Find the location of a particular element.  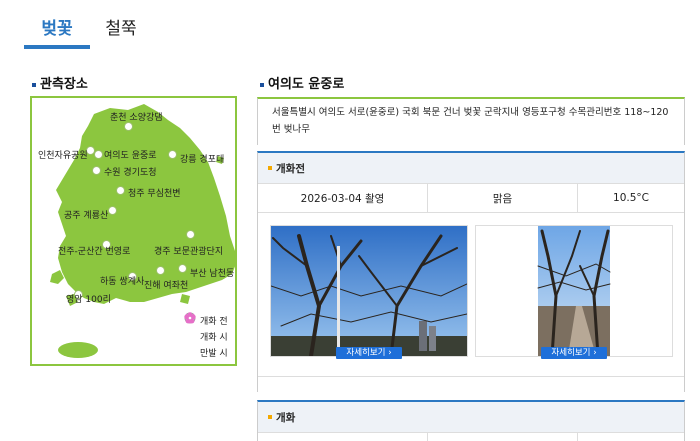

detail-button-2-label: 자세히보기 is located at coordinates (571, 353).